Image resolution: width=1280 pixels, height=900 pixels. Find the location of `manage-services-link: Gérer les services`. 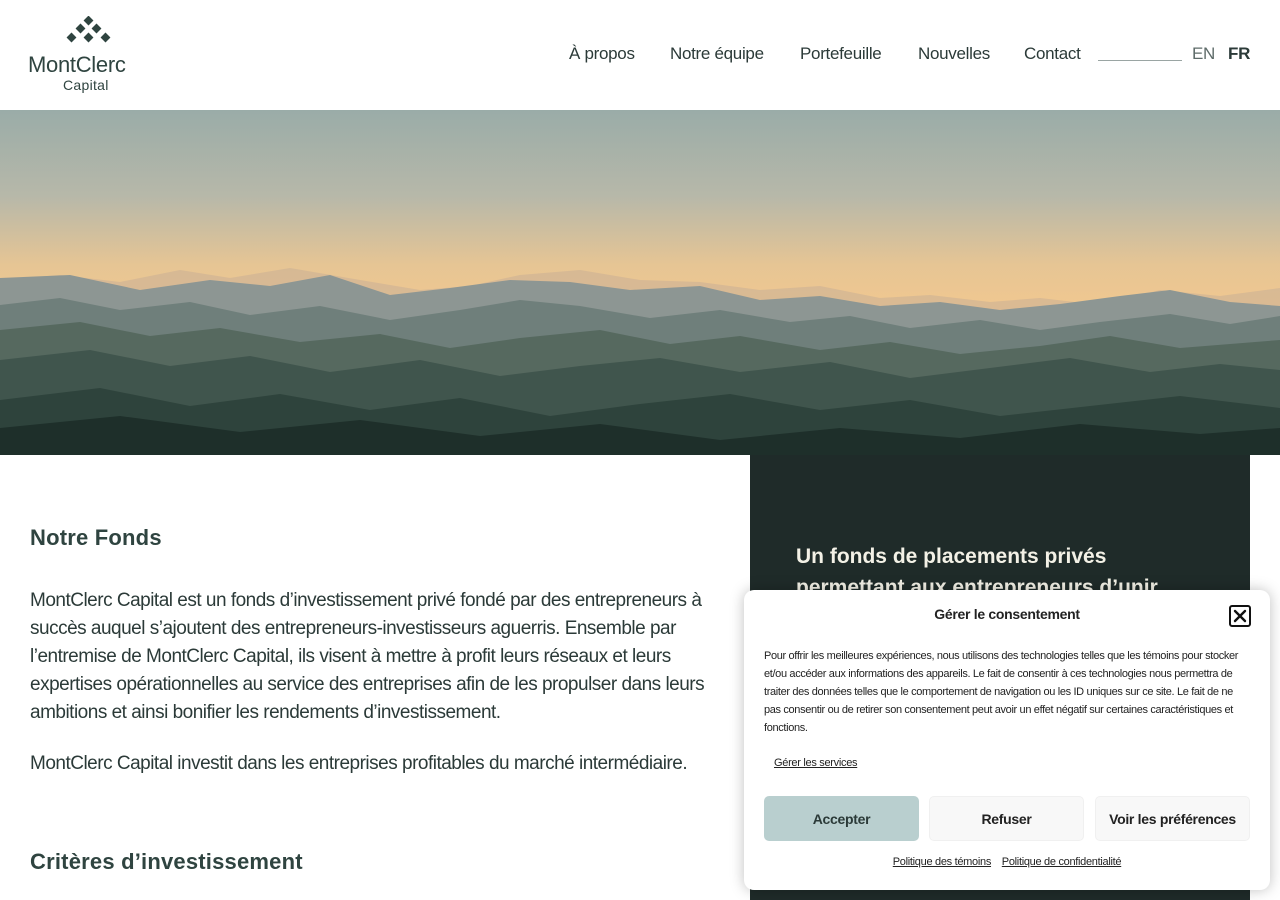

manage-services-link: Gérer les services is located at coordinates (816, 763).